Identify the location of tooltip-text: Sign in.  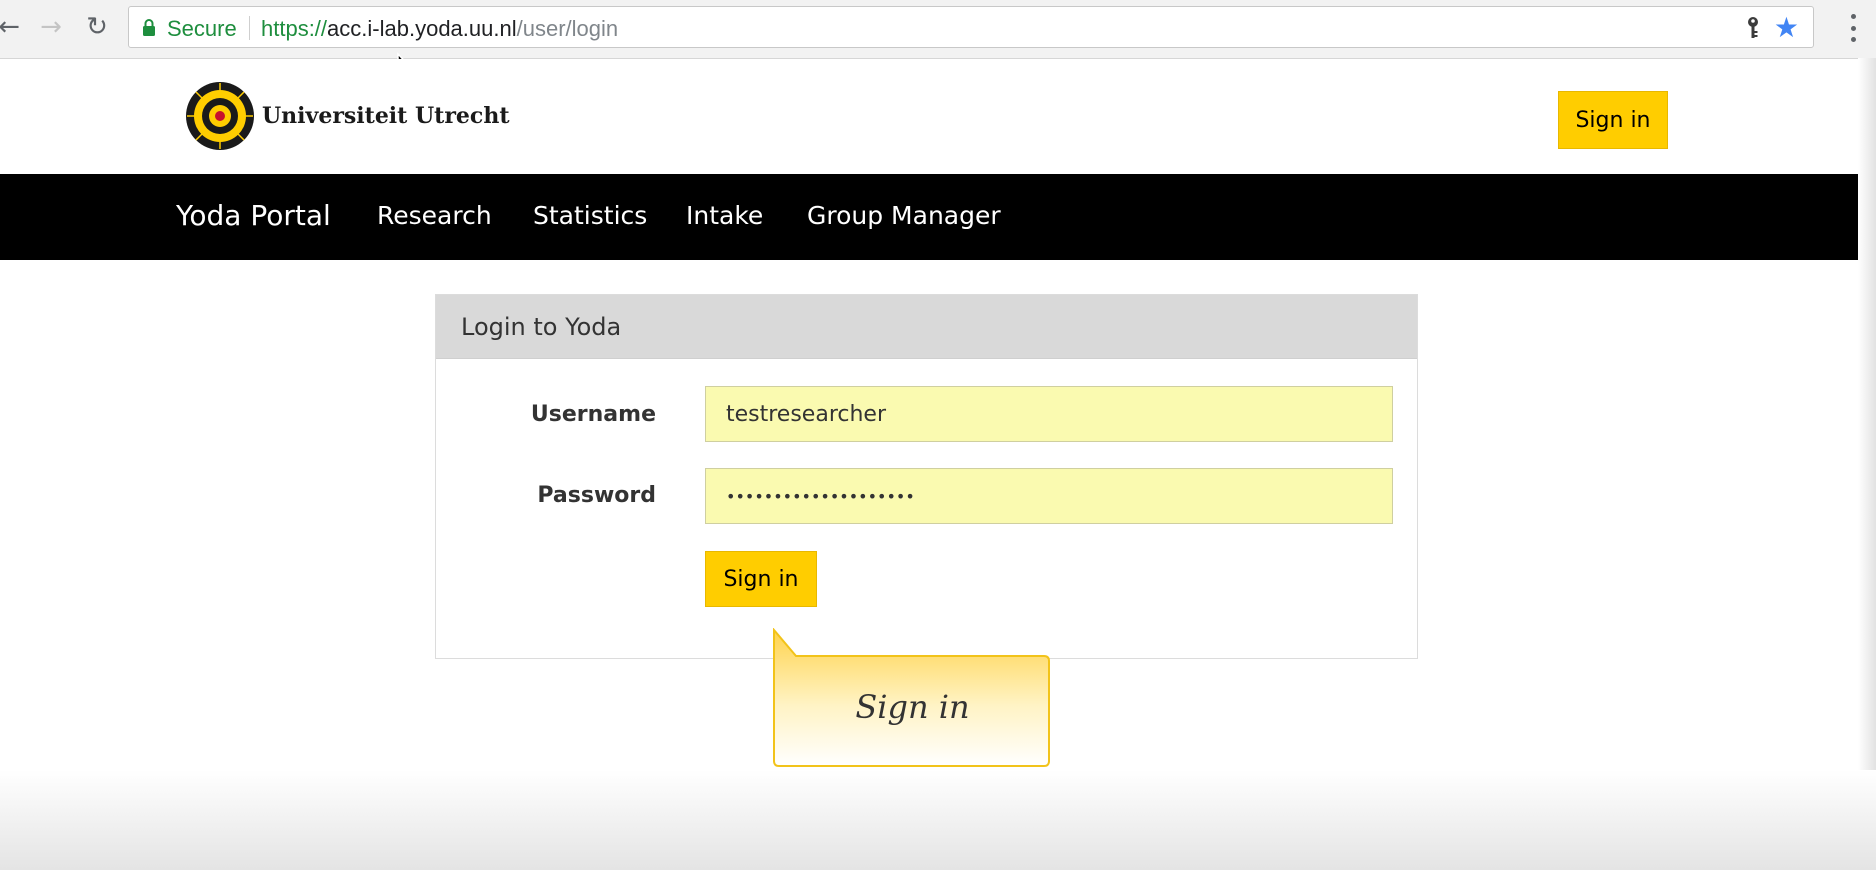
(912, 707).